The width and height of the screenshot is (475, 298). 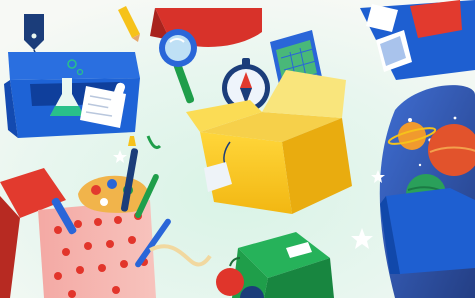 I want to click on blue-box-with-flask-and-papers, so click(x=72, y=95).